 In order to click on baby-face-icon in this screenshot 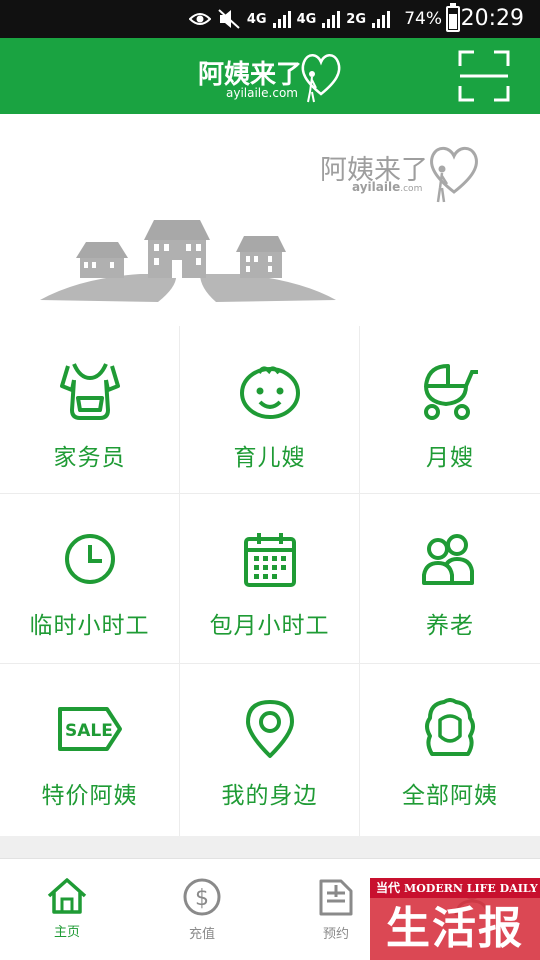, I will do `click(270, 391)`.